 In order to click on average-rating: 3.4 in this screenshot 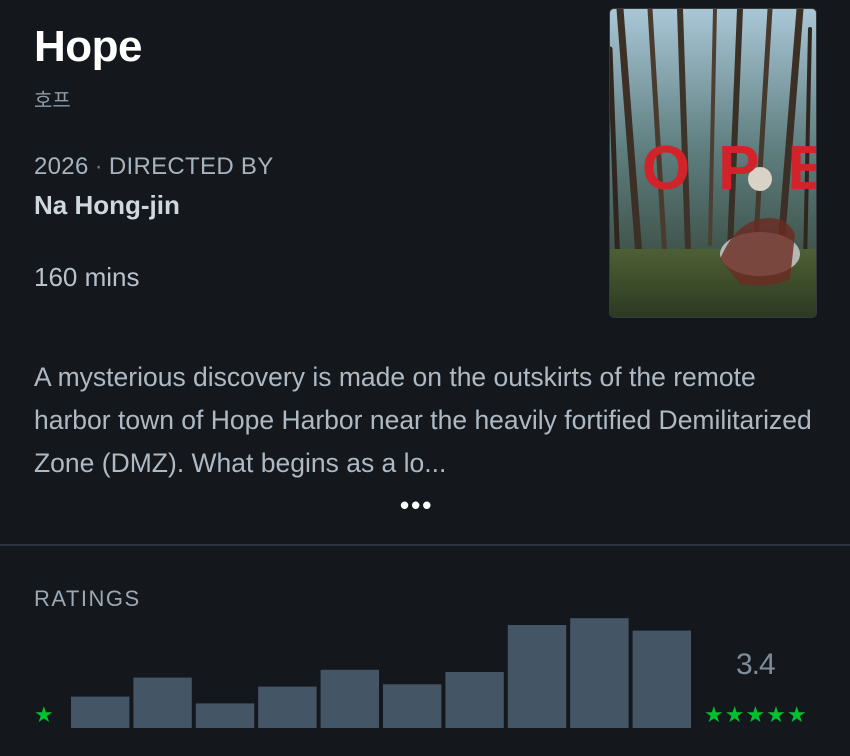, I will do `click(756, 664)`.